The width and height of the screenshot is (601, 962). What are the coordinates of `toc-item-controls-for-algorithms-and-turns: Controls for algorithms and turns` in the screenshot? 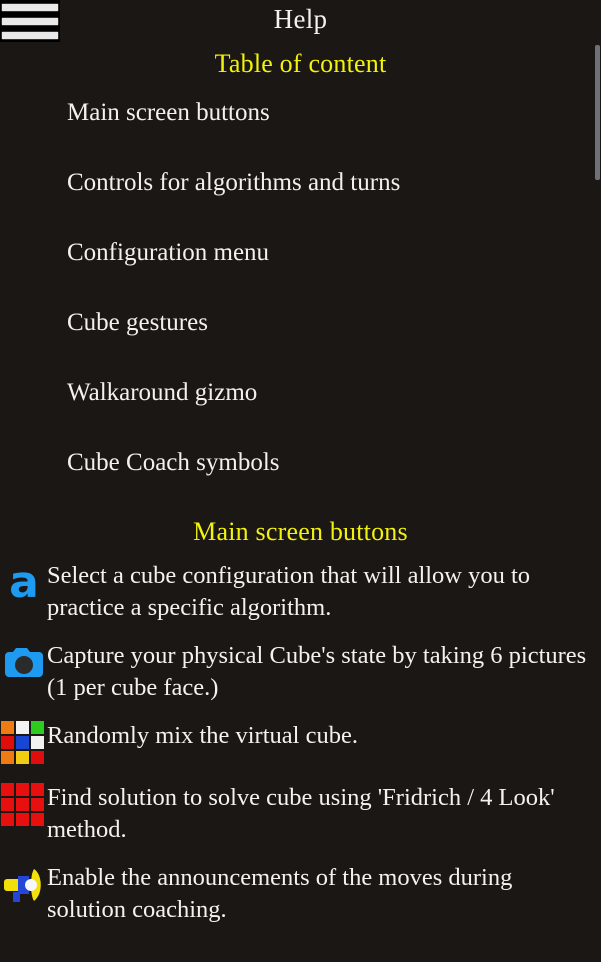 It's located at (300, 201).